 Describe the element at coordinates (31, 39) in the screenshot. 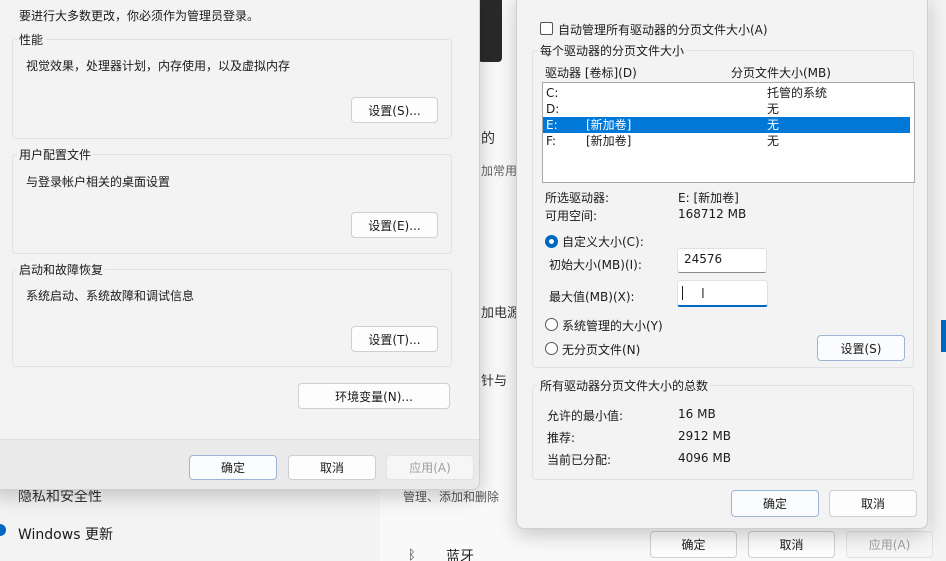

I see `performance-group-title: 性能` at that location.